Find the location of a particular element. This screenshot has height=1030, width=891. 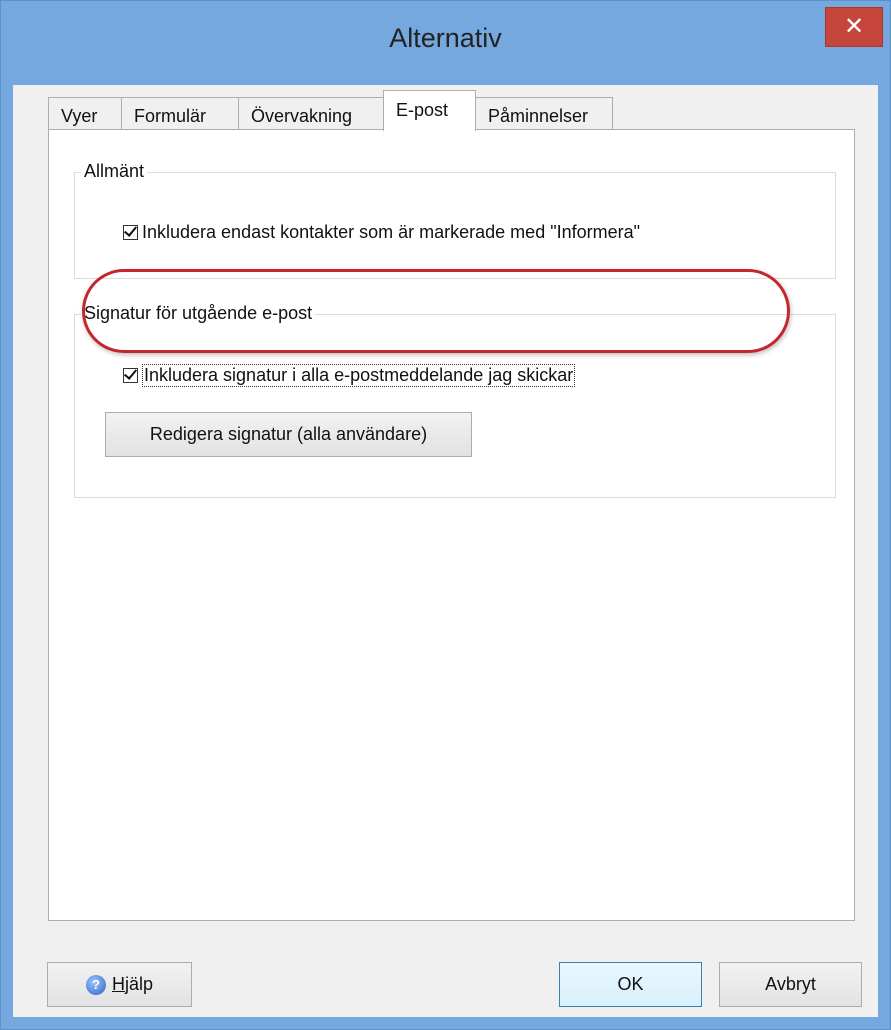

close-button: ✕ is located at coordinates (854, 27).